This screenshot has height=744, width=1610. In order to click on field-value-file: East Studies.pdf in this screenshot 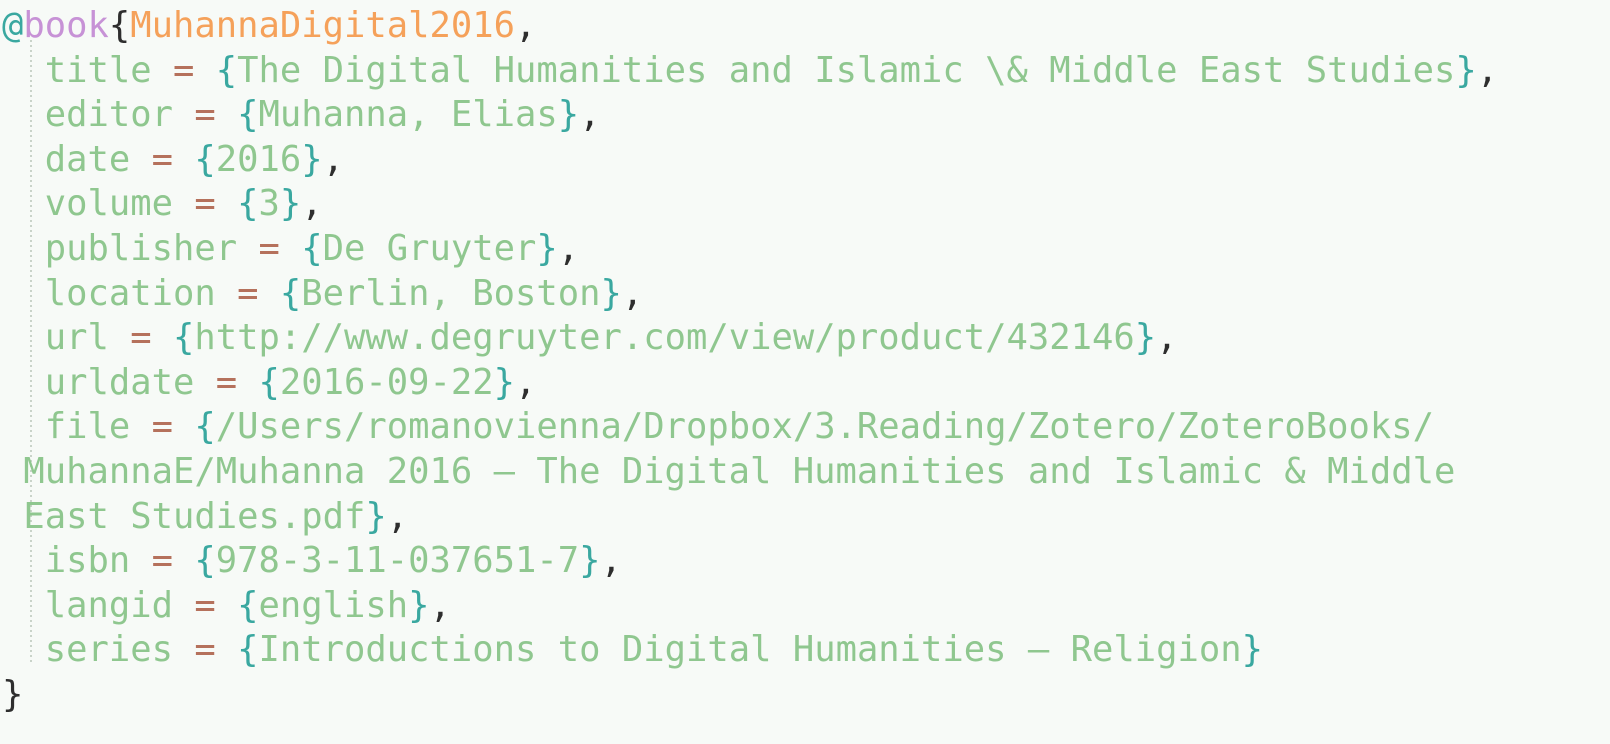, I will do `click(194, 516)`.